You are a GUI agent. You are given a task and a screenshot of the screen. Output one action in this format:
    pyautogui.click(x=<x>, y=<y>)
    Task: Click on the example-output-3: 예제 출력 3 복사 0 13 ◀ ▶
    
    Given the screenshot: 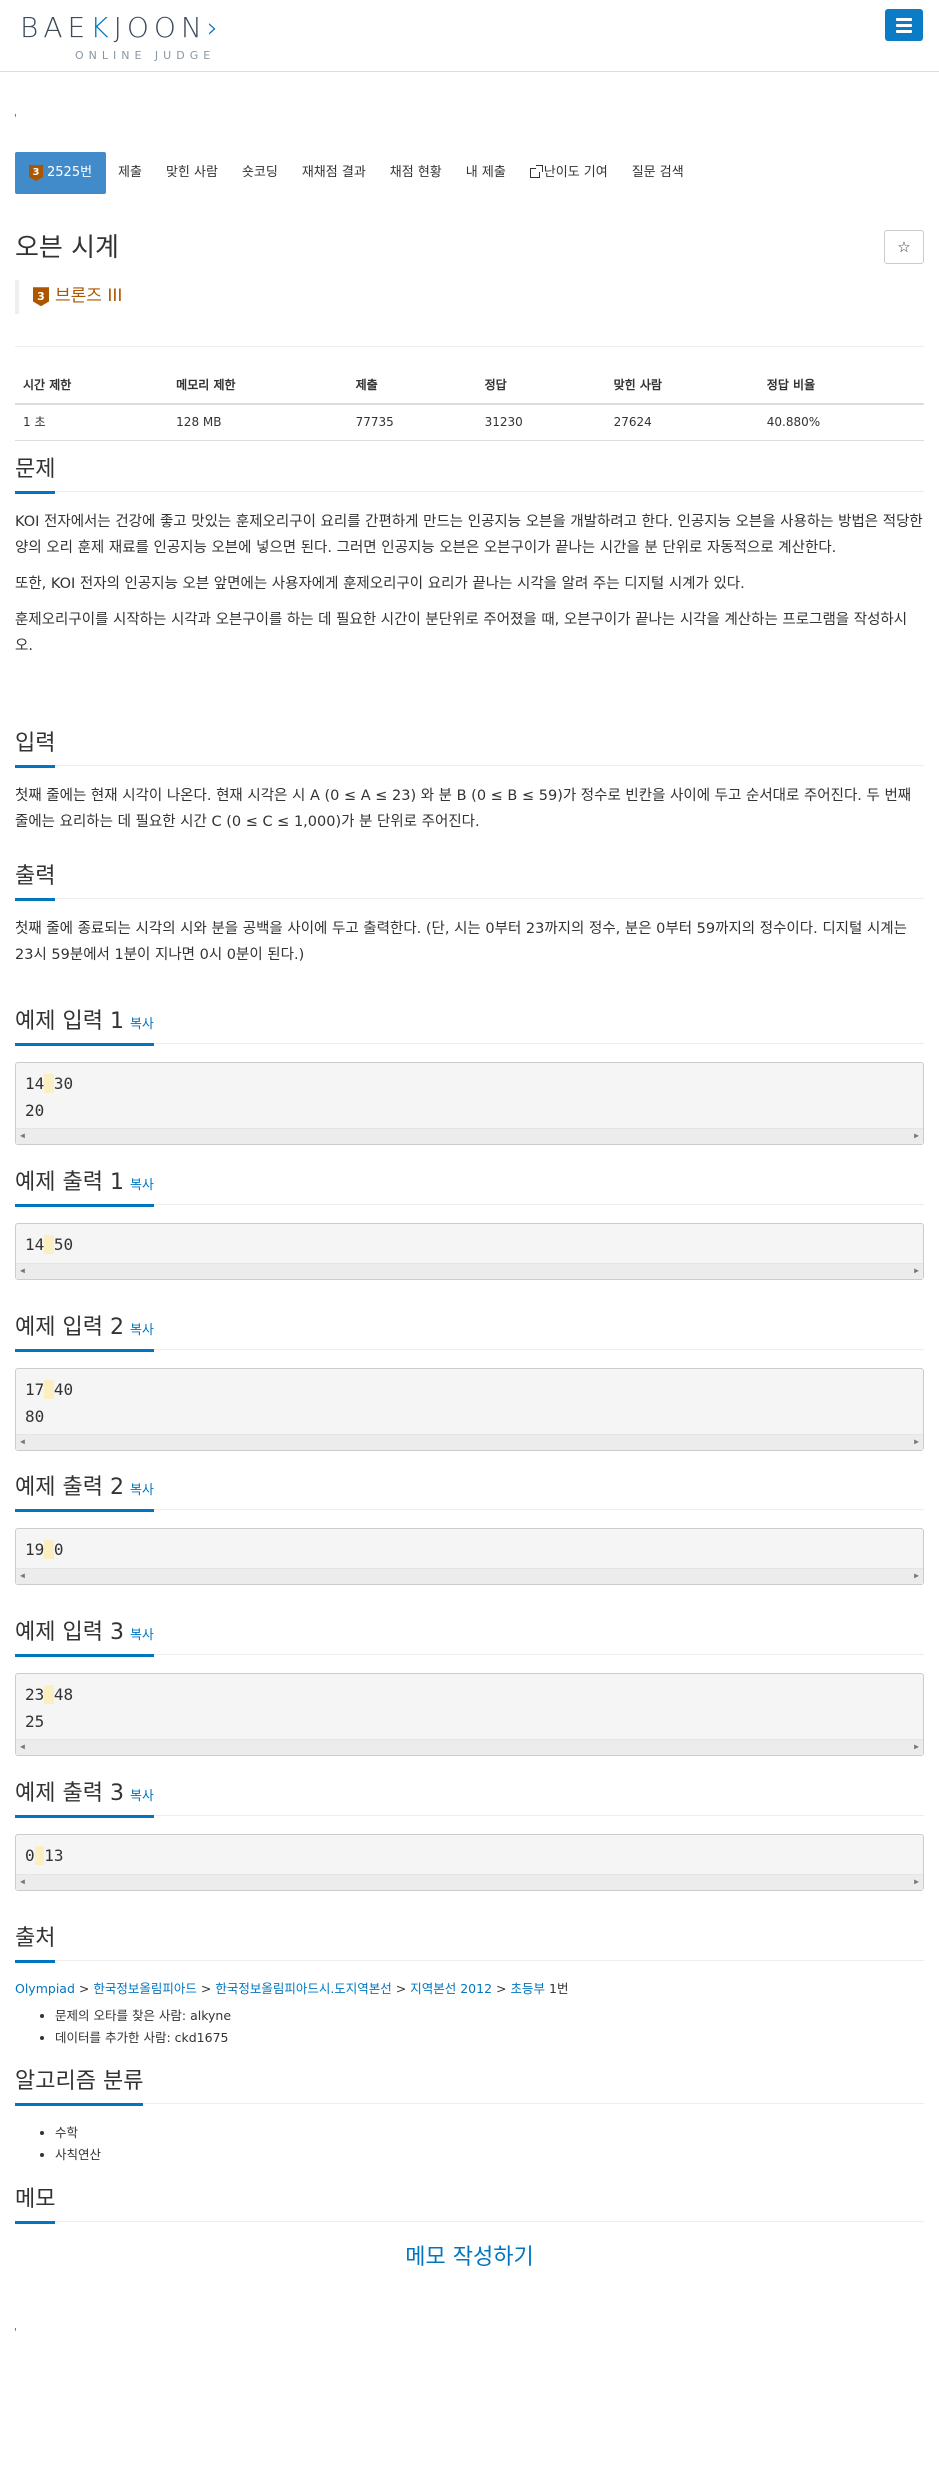 What is the action you would take?
    pyautogui.click(x=469, y=1835)
    